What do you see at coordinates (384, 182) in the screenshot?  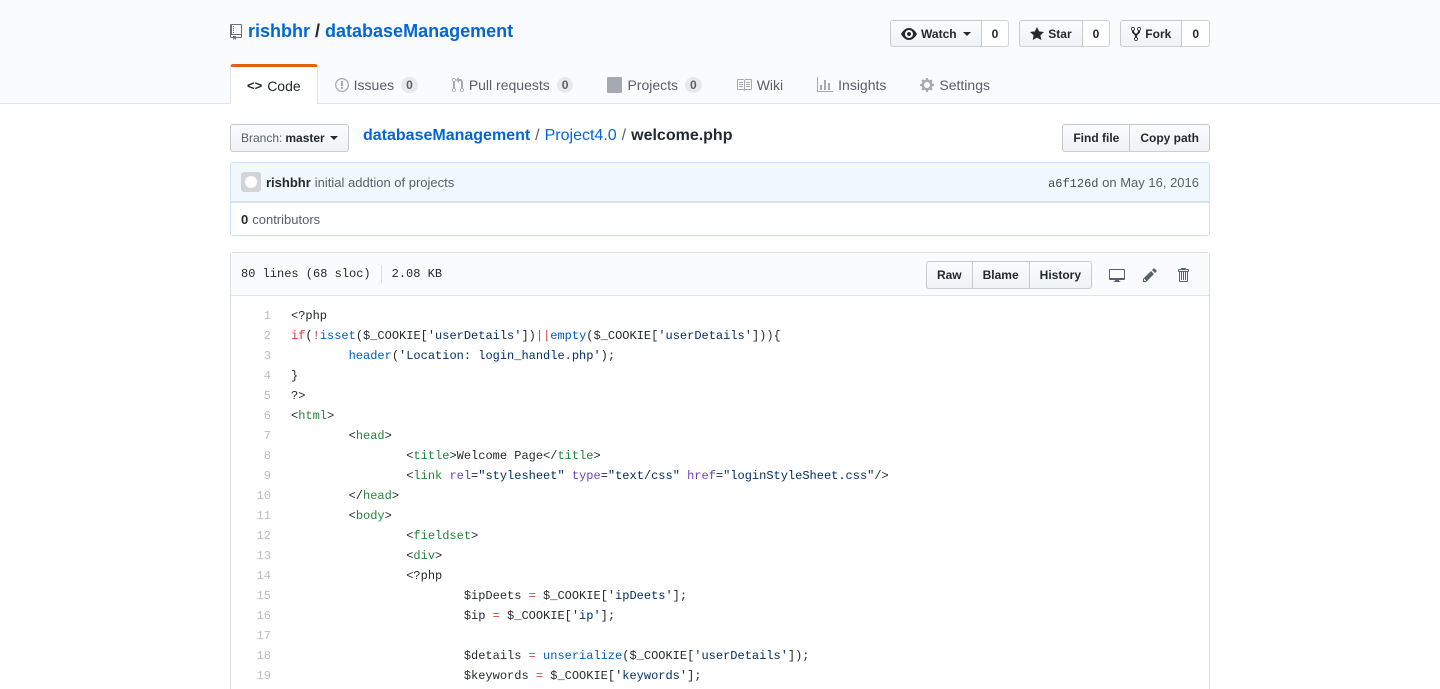 I see `commit-message-link: initial addtion of projects` at bounding box center [384, 182].